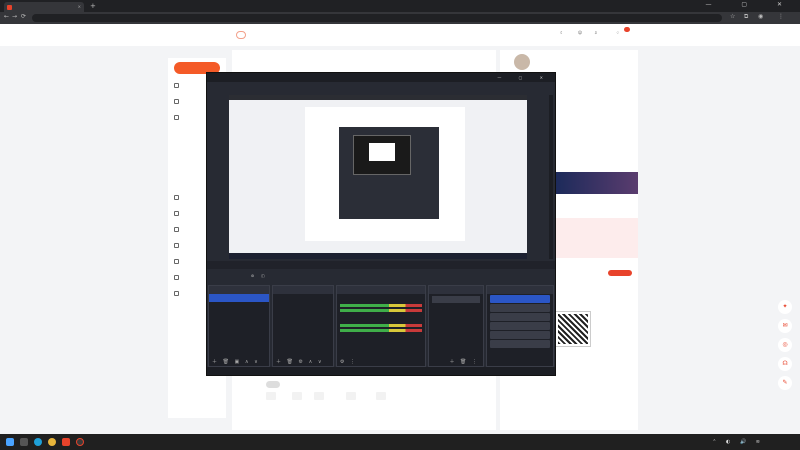 This screenshot has width=800, height=450. What do you see at coordinates (580, 32) in the screenshot?
I see `assistant-button: ☺` at bounding box center [580, 32].